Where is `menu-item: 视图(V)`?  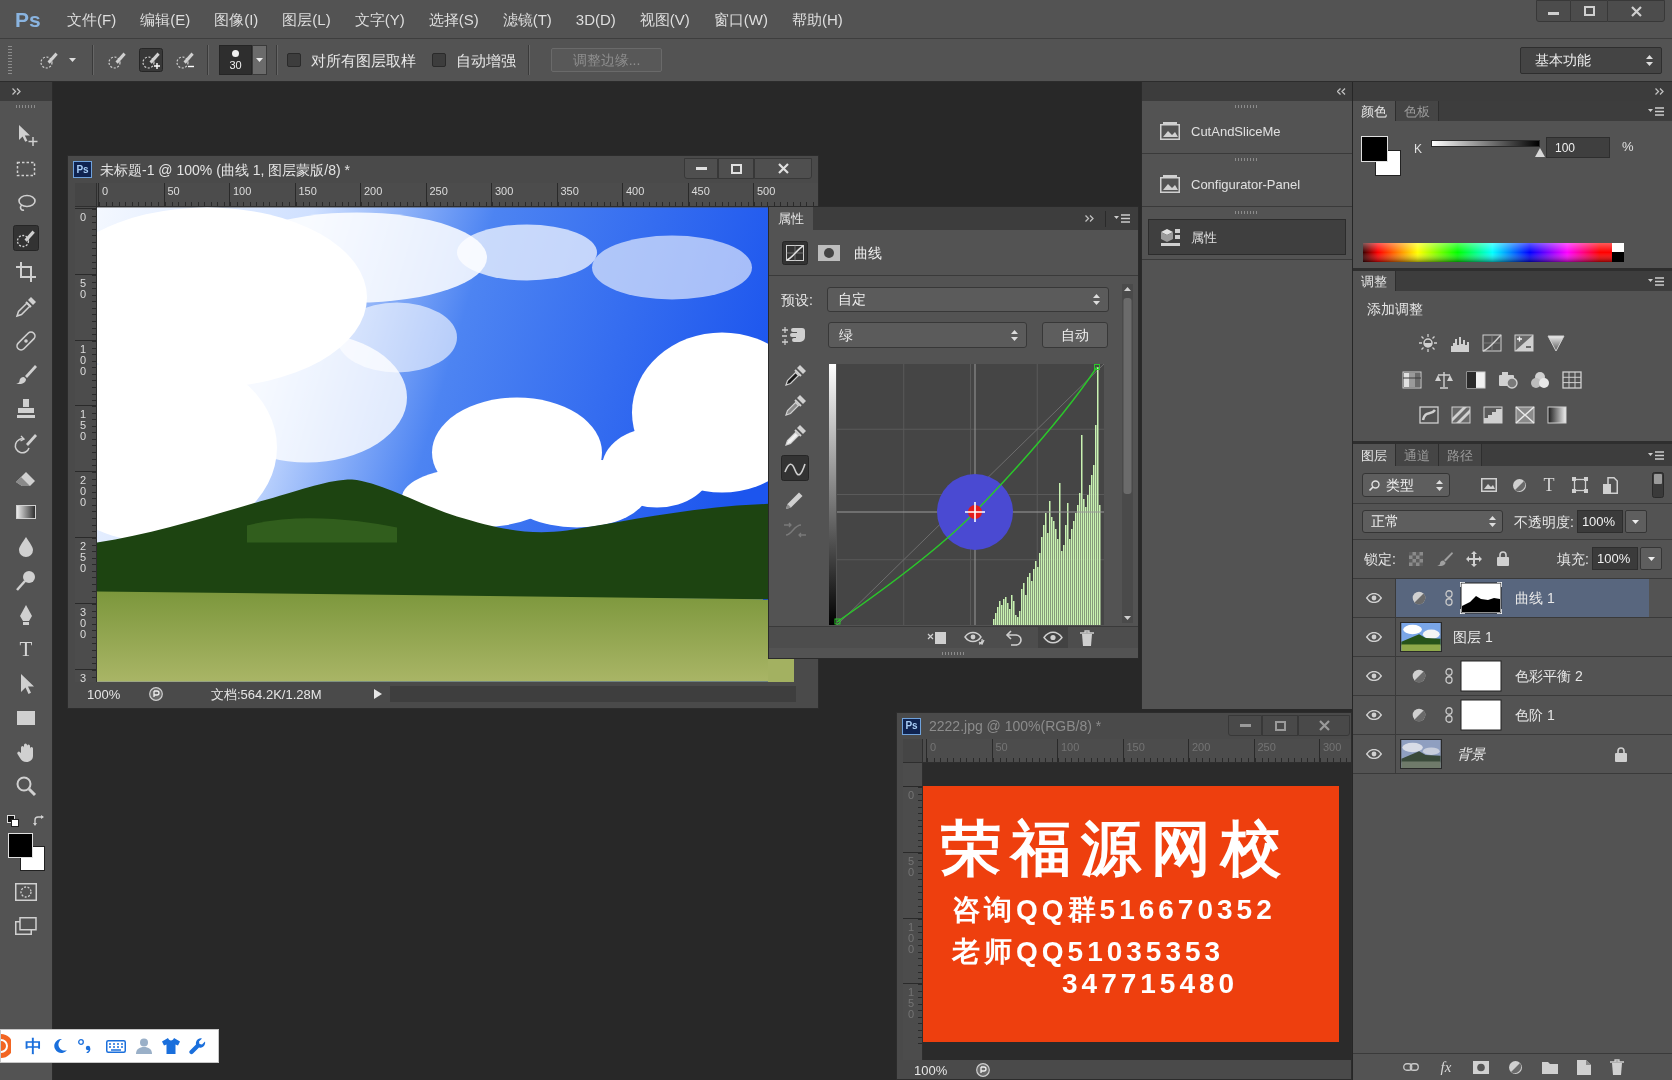
menu-item: 视图(V) is located at coordinates (664, 19).